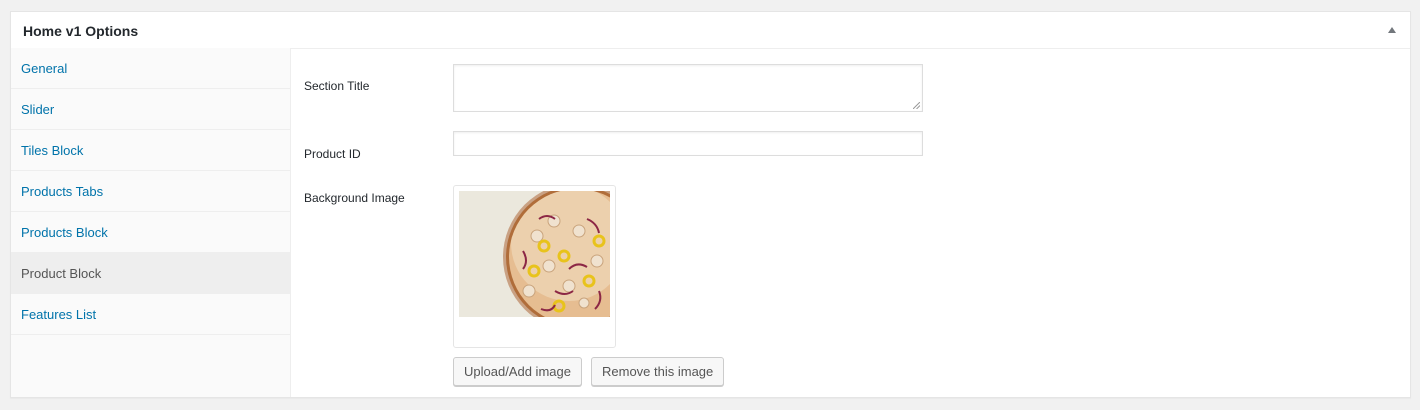  What do you see at coordinates (44, 68) in the screenshot?
I see `tab-label: General` at bounding box center [44, 68].